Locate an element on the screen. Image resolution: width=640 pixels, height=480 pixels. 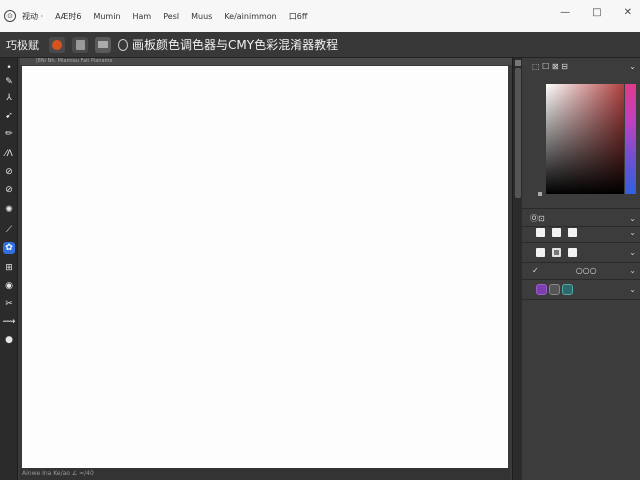
brush-purple-icon is located at coordinates (541, 289).